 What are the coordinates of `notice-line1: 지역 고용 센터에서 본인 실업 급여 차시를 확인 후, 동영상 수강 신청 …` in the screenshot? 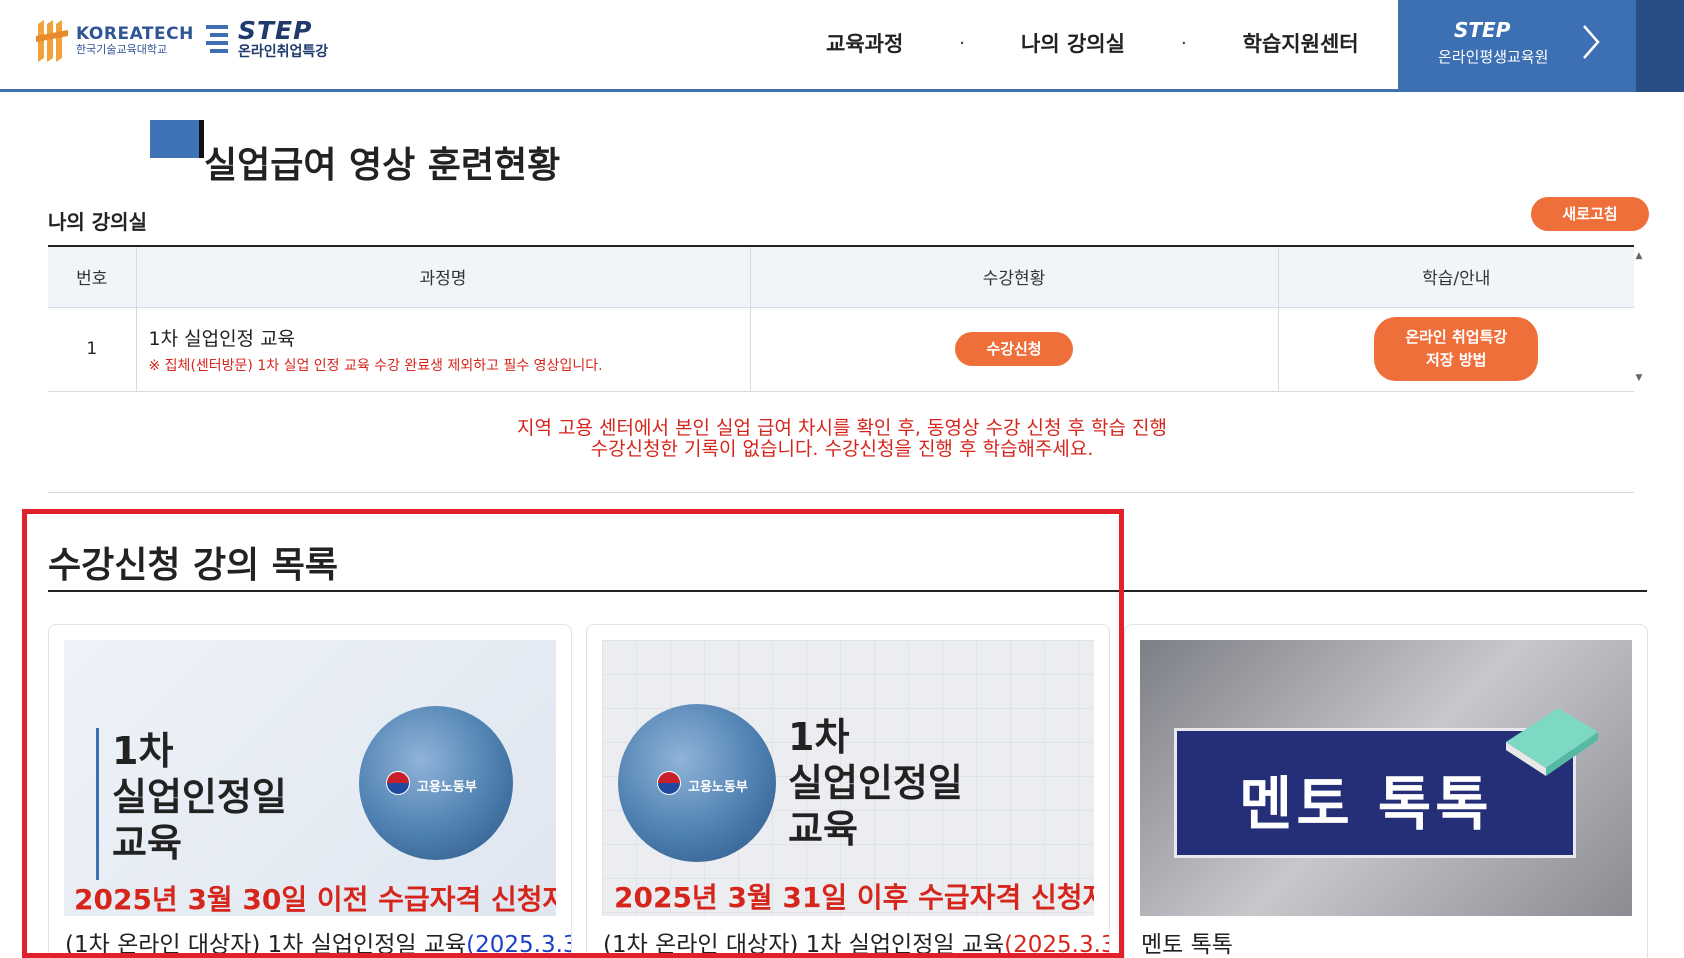 It's located at (842, 428).